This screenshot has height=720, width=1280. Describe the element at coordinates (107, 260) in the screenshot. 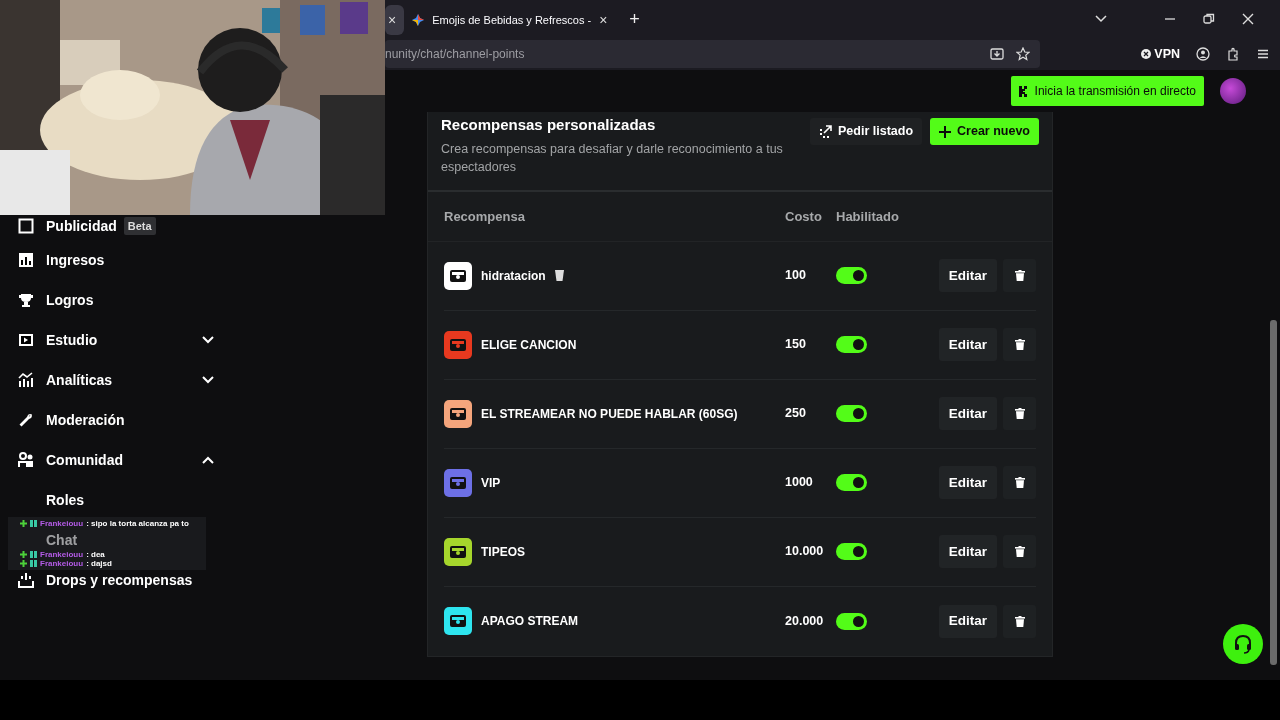

I see `sidebar-item: Ingresos` at that location.